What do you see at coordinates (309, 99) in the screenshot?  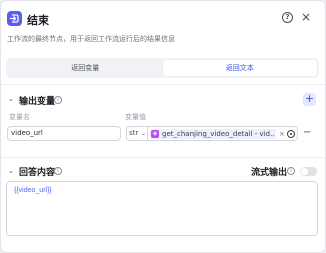 I see `add-variable-button: +` at bounding box center [309, 99].